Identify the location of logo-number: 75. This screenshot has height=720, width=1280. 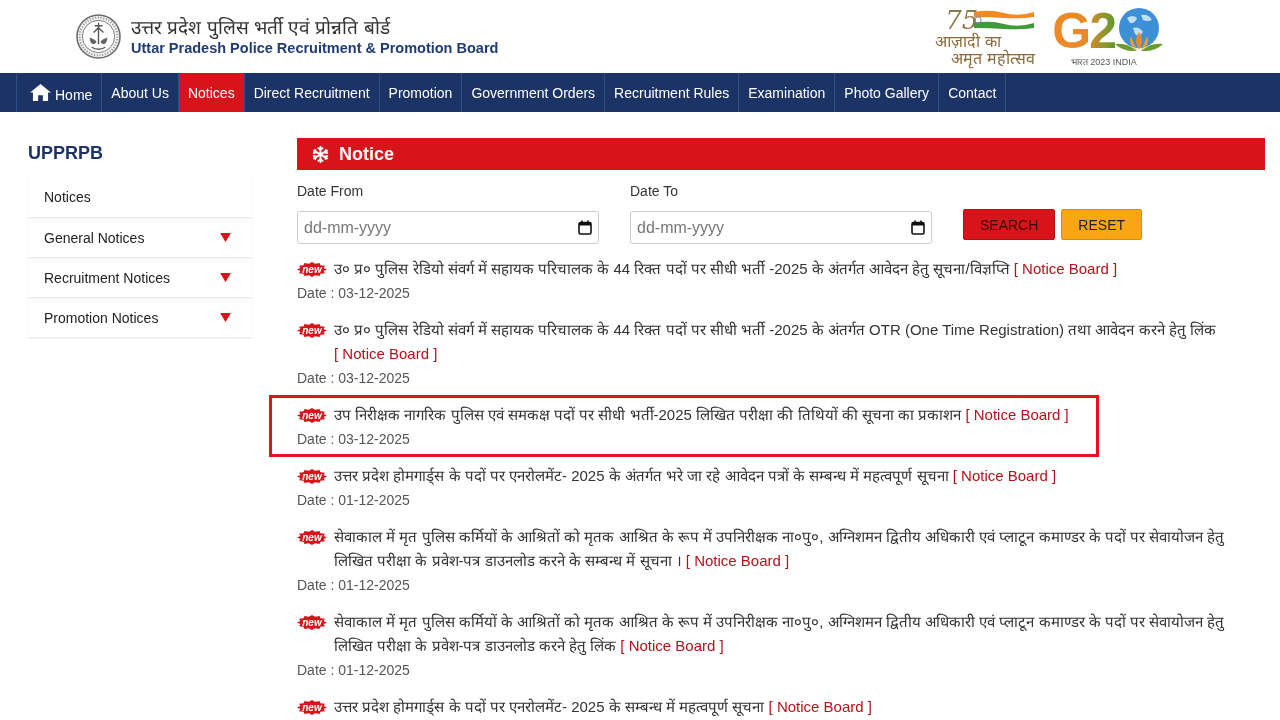
(962, 19).